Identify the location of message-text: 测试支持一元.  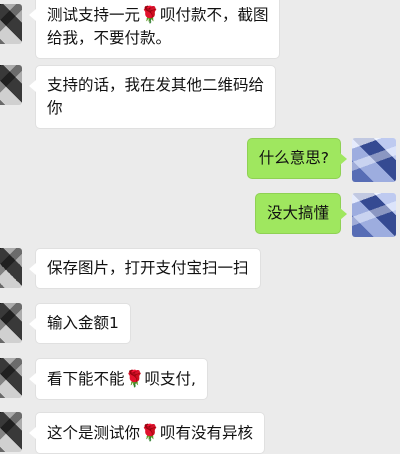
(94, 15).